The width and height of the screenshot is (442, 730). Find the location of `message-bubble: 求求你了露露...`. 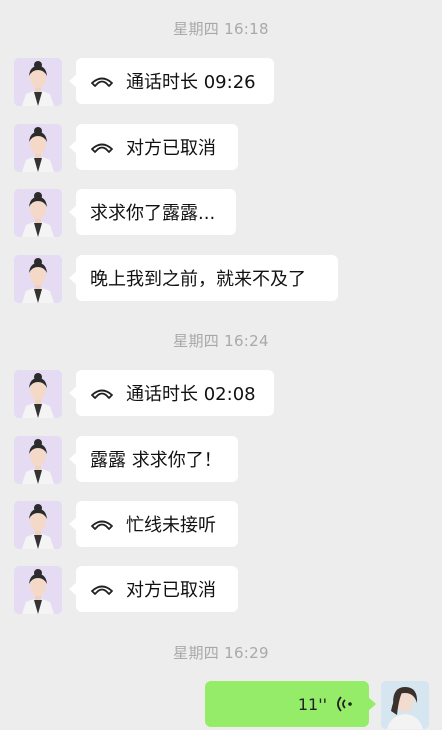

message-bubble: 求求你了露露... is located at coordinates (152, 212).